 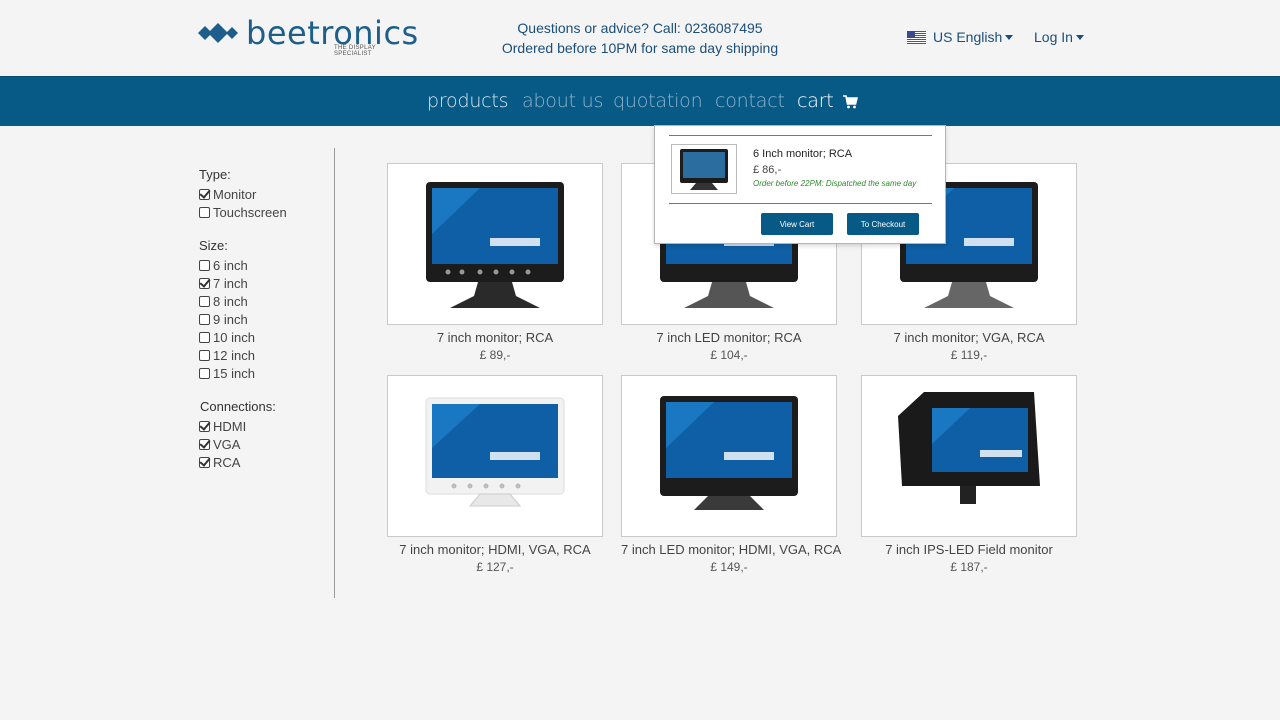 I want to click on filter-label: 10 inch, so click(x=234, y=337).